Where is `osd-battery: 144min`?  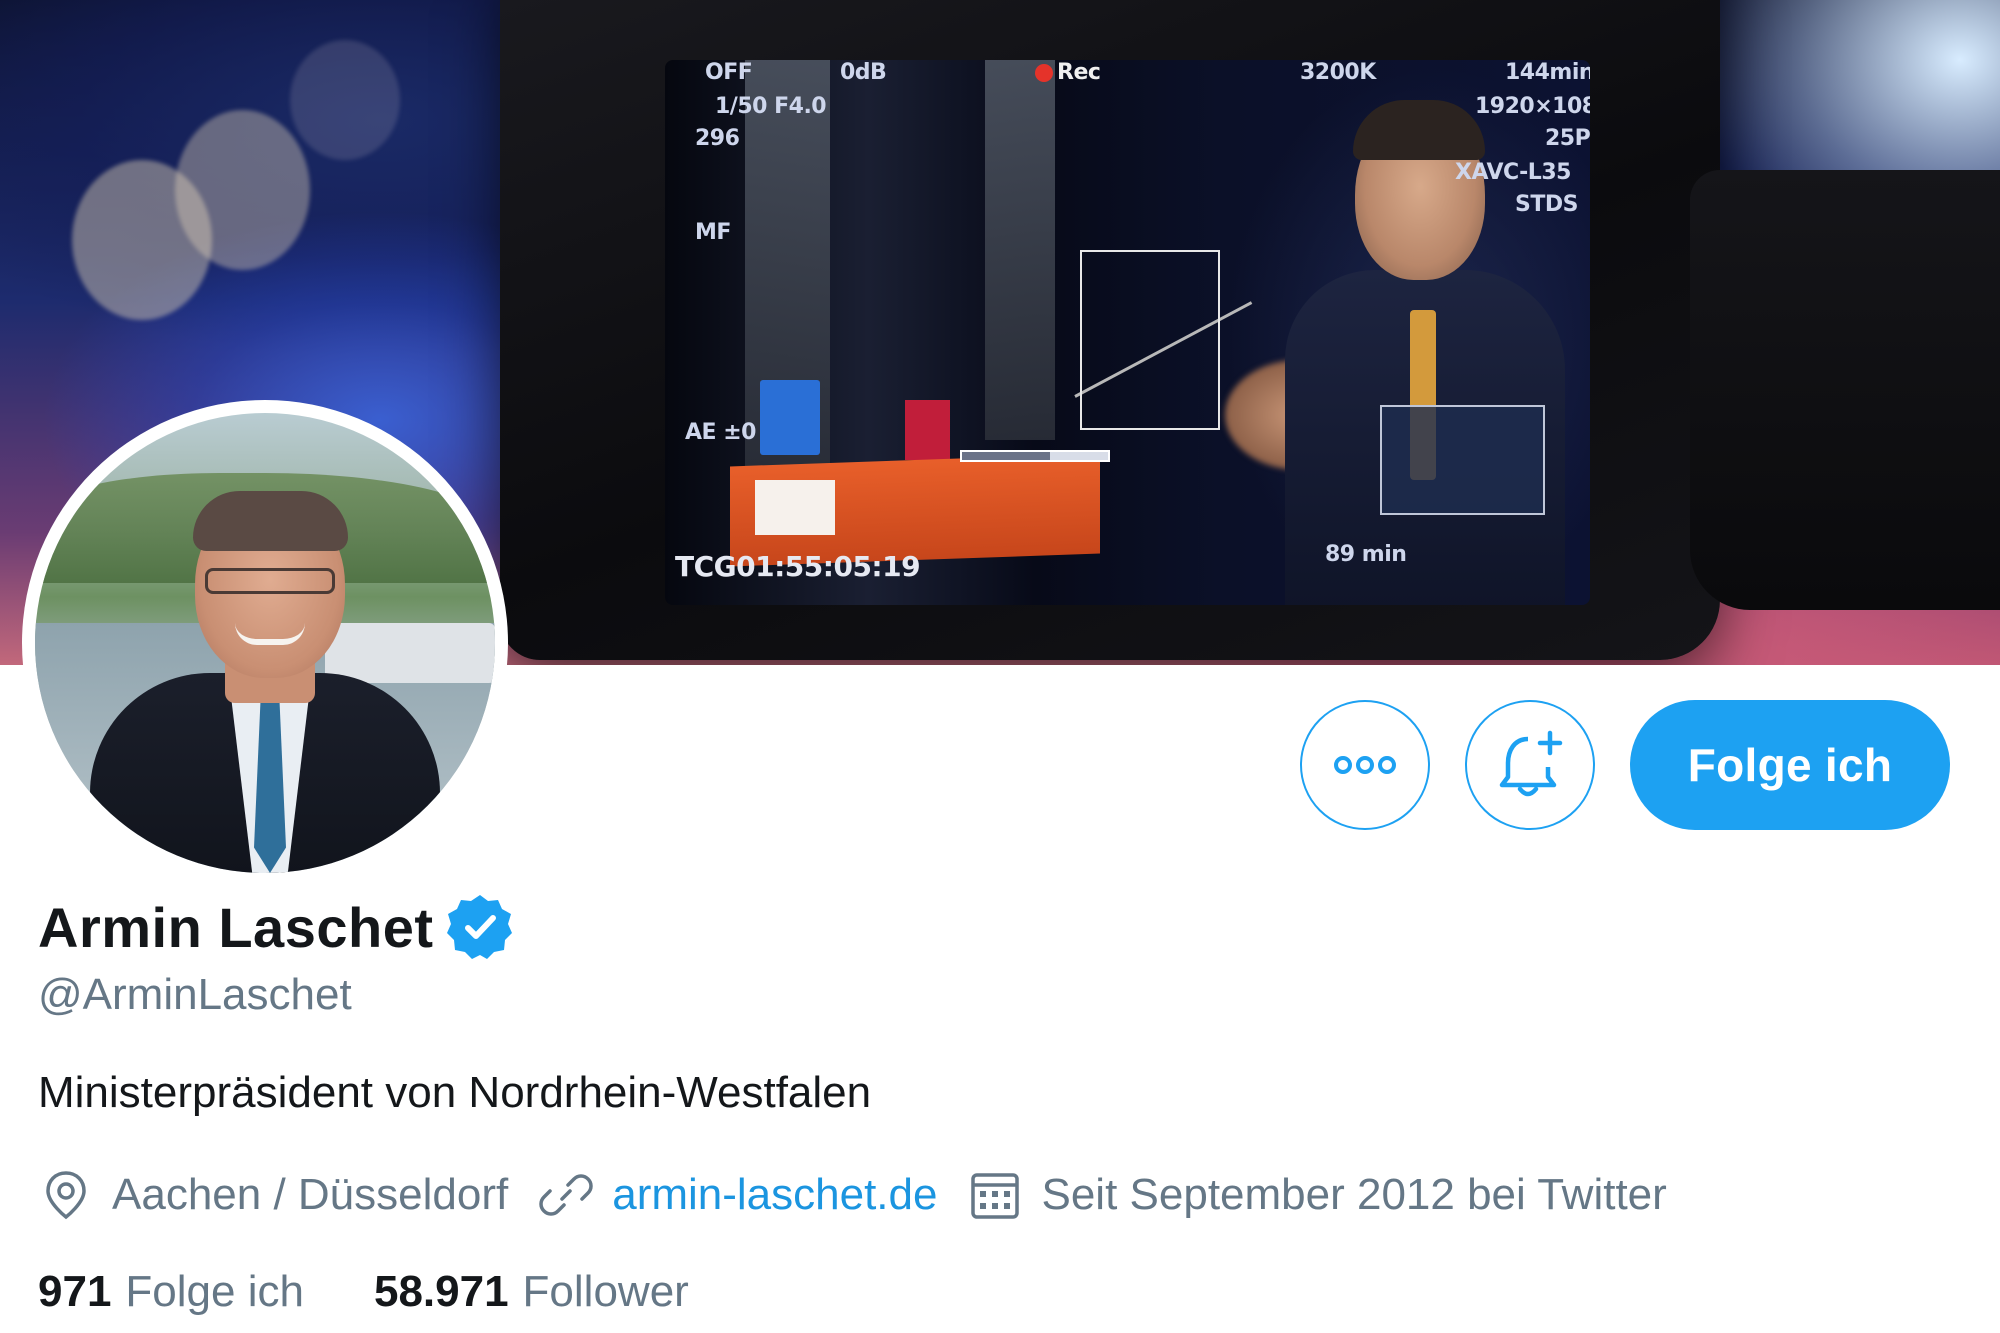 osd-battery: 144min is located at coordinates (1547, 72).